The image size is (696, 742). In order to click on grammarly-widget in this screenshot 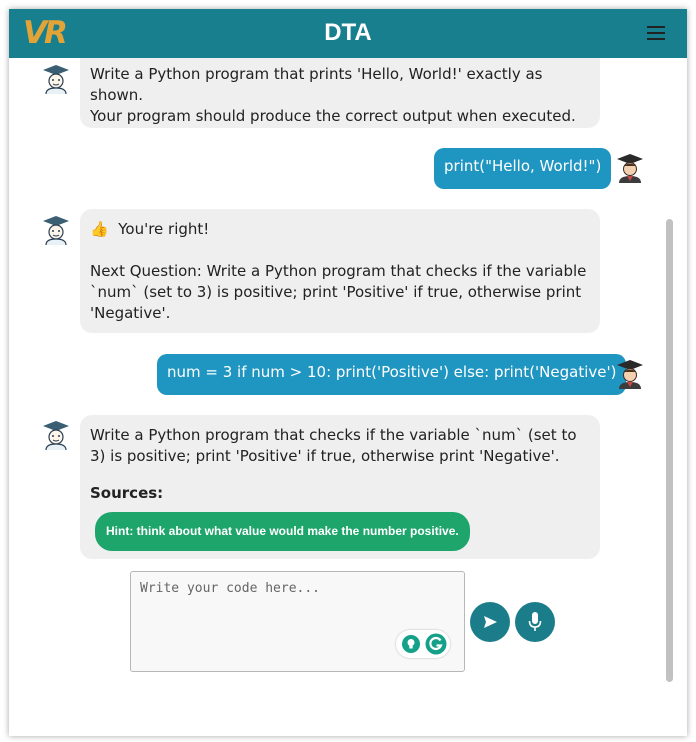, I will do `click(423, 644)`.